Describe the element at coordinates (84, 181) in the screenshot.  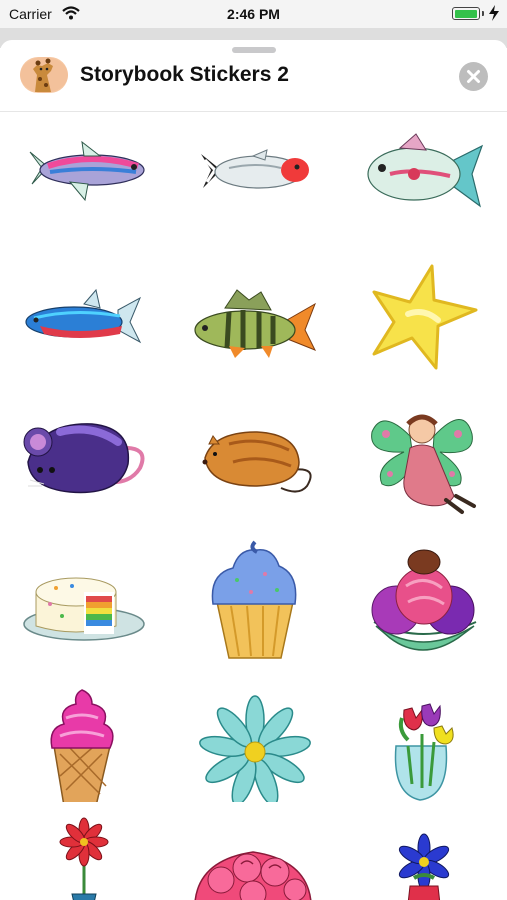
I see `sticker-neon-tetra-fish` at that location.